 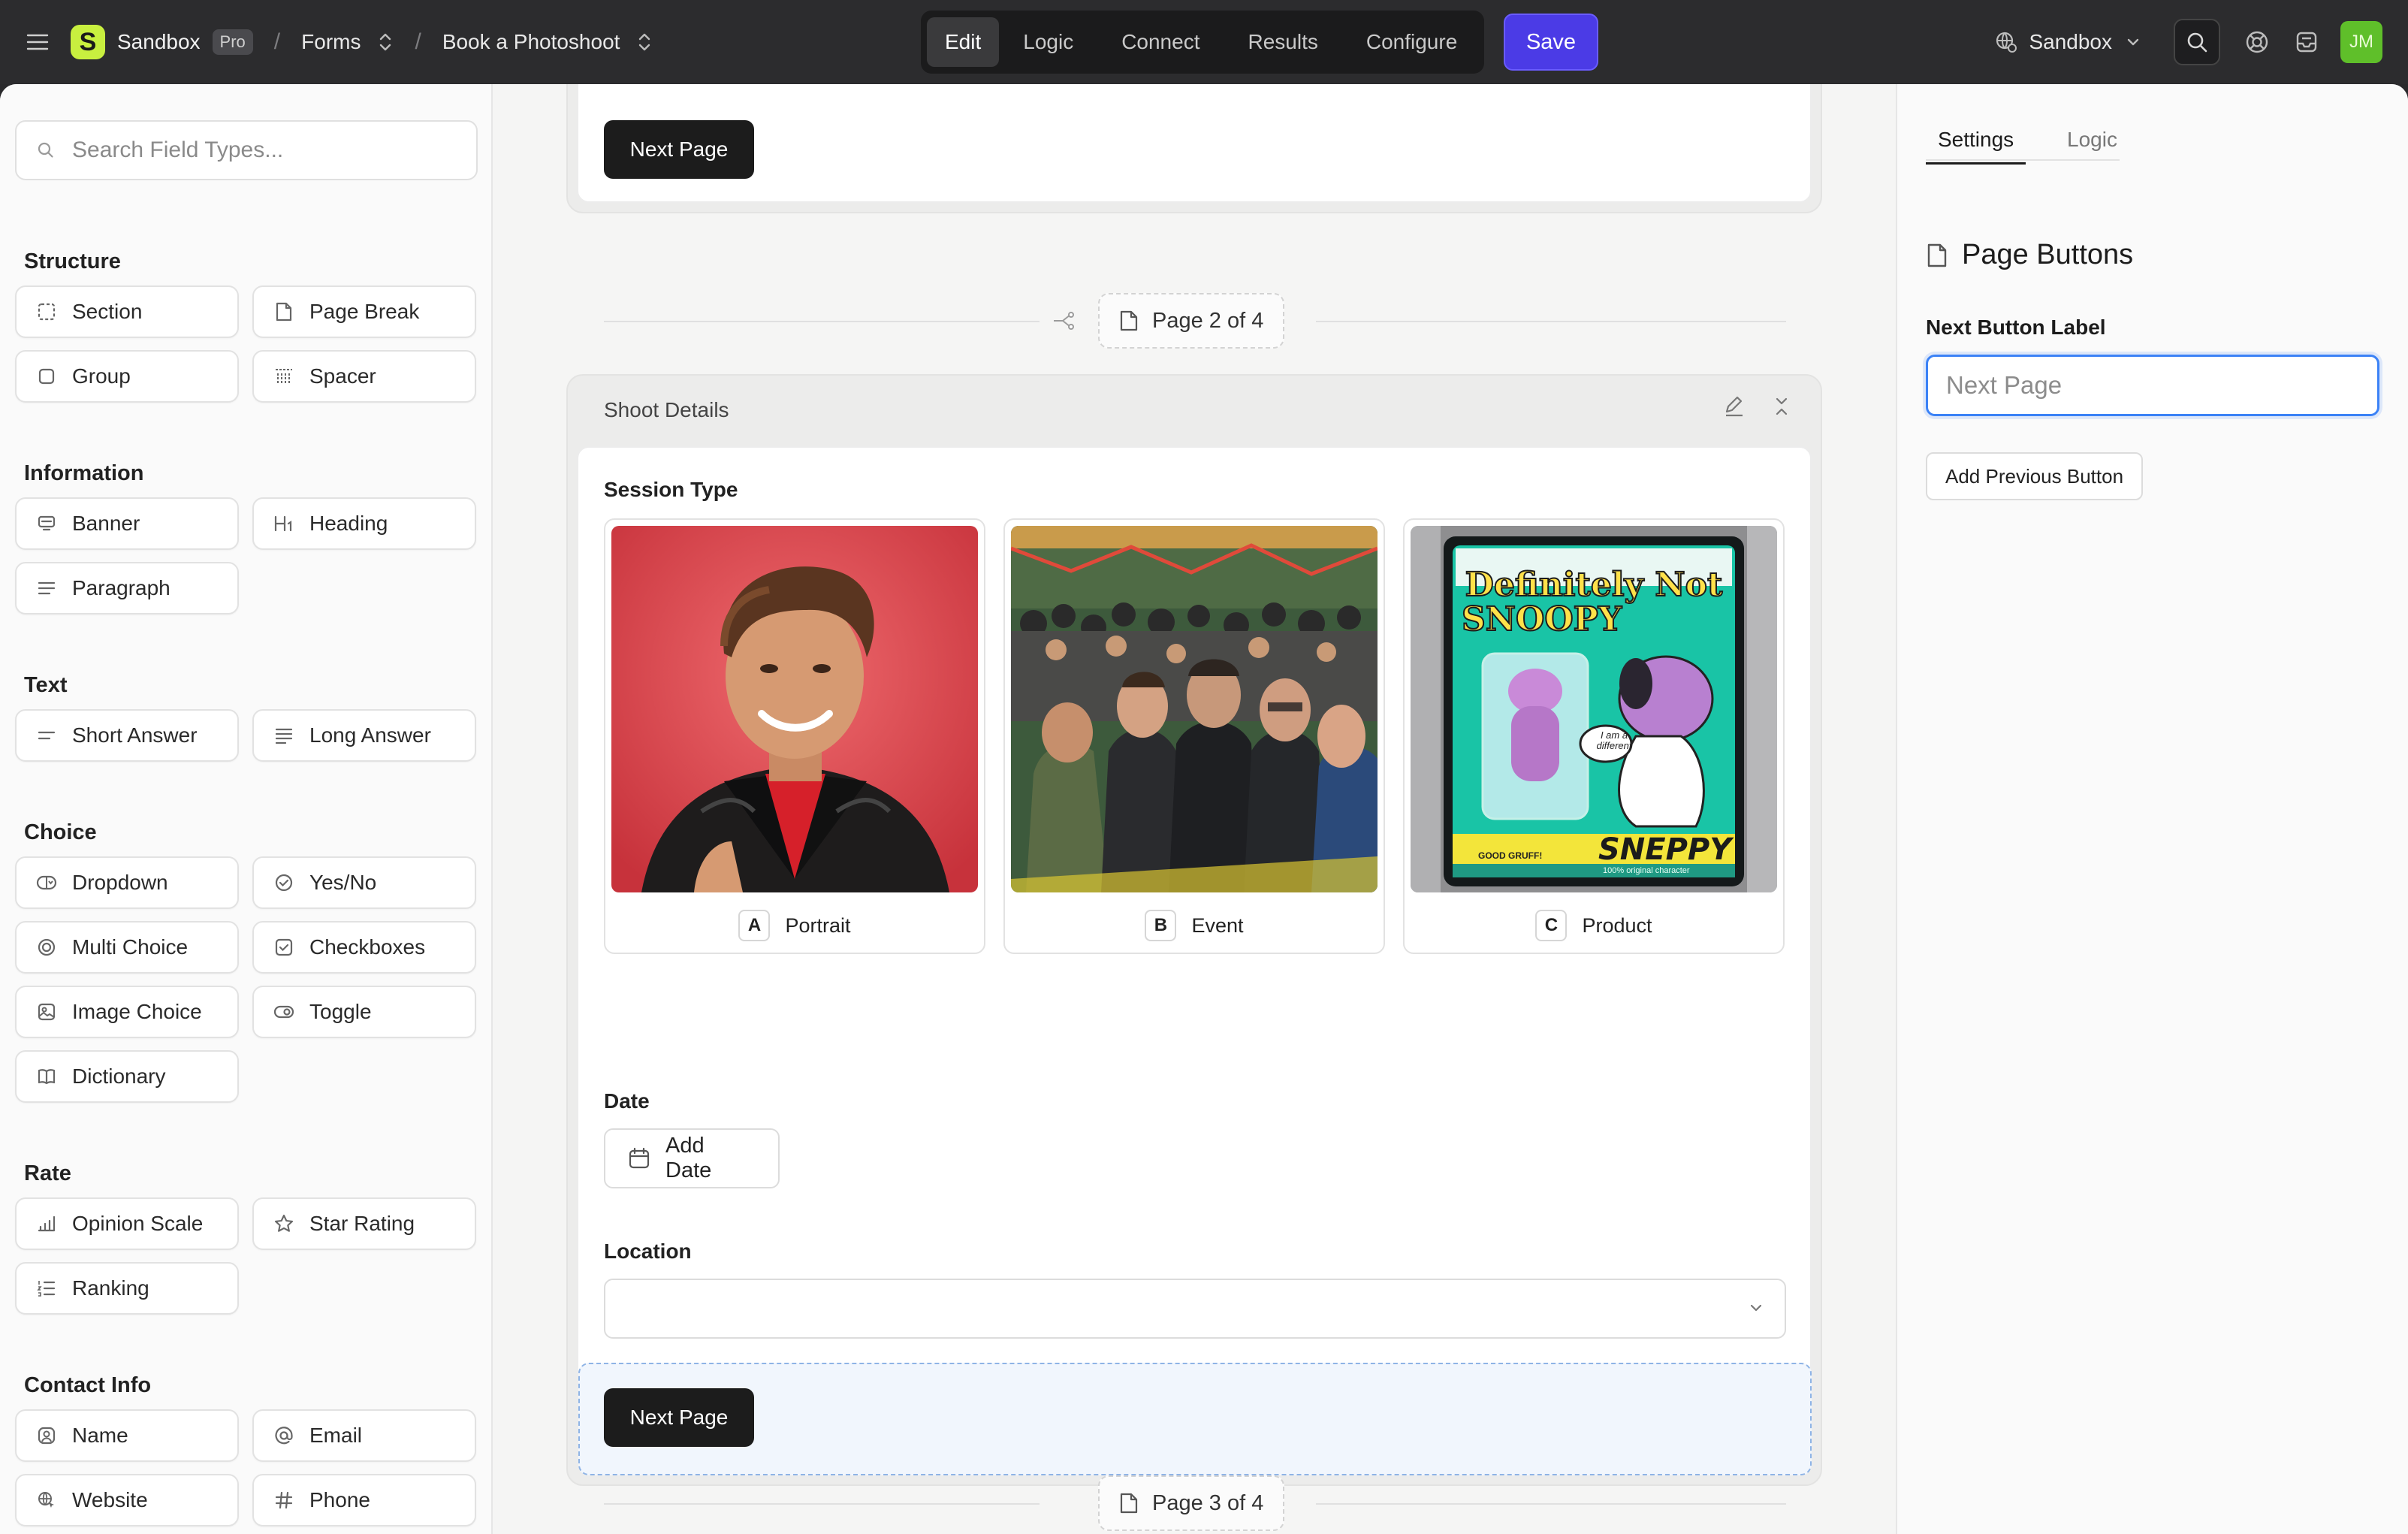 I want to click on checkbox-icon, so click(x=283, y=947).